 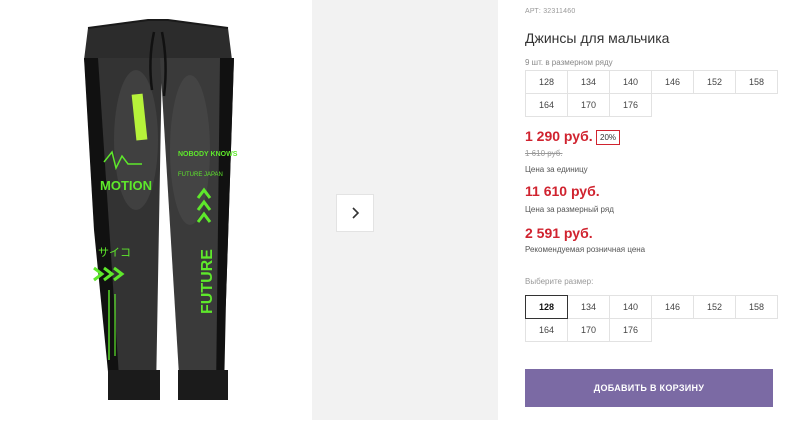 I want to click on pack-size-grid: 128 134 140 146 152 158 164 170 176, so click(x=651, y=93).